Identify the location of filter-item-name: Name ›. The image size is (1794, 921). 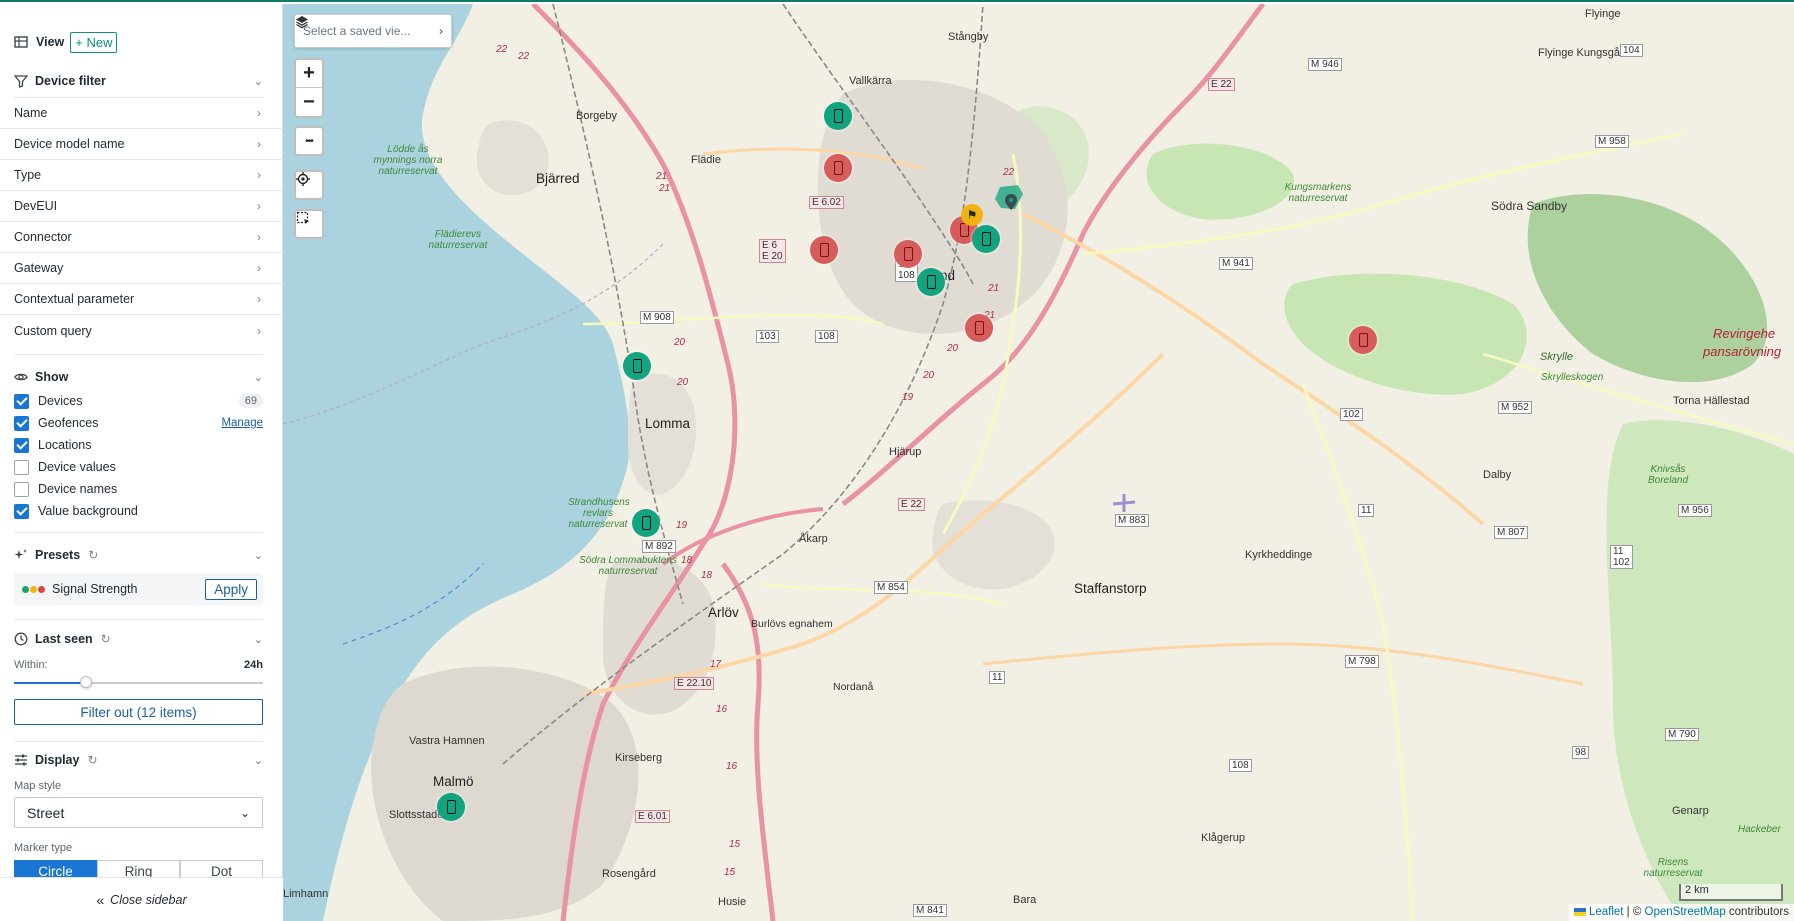
(141, 113).